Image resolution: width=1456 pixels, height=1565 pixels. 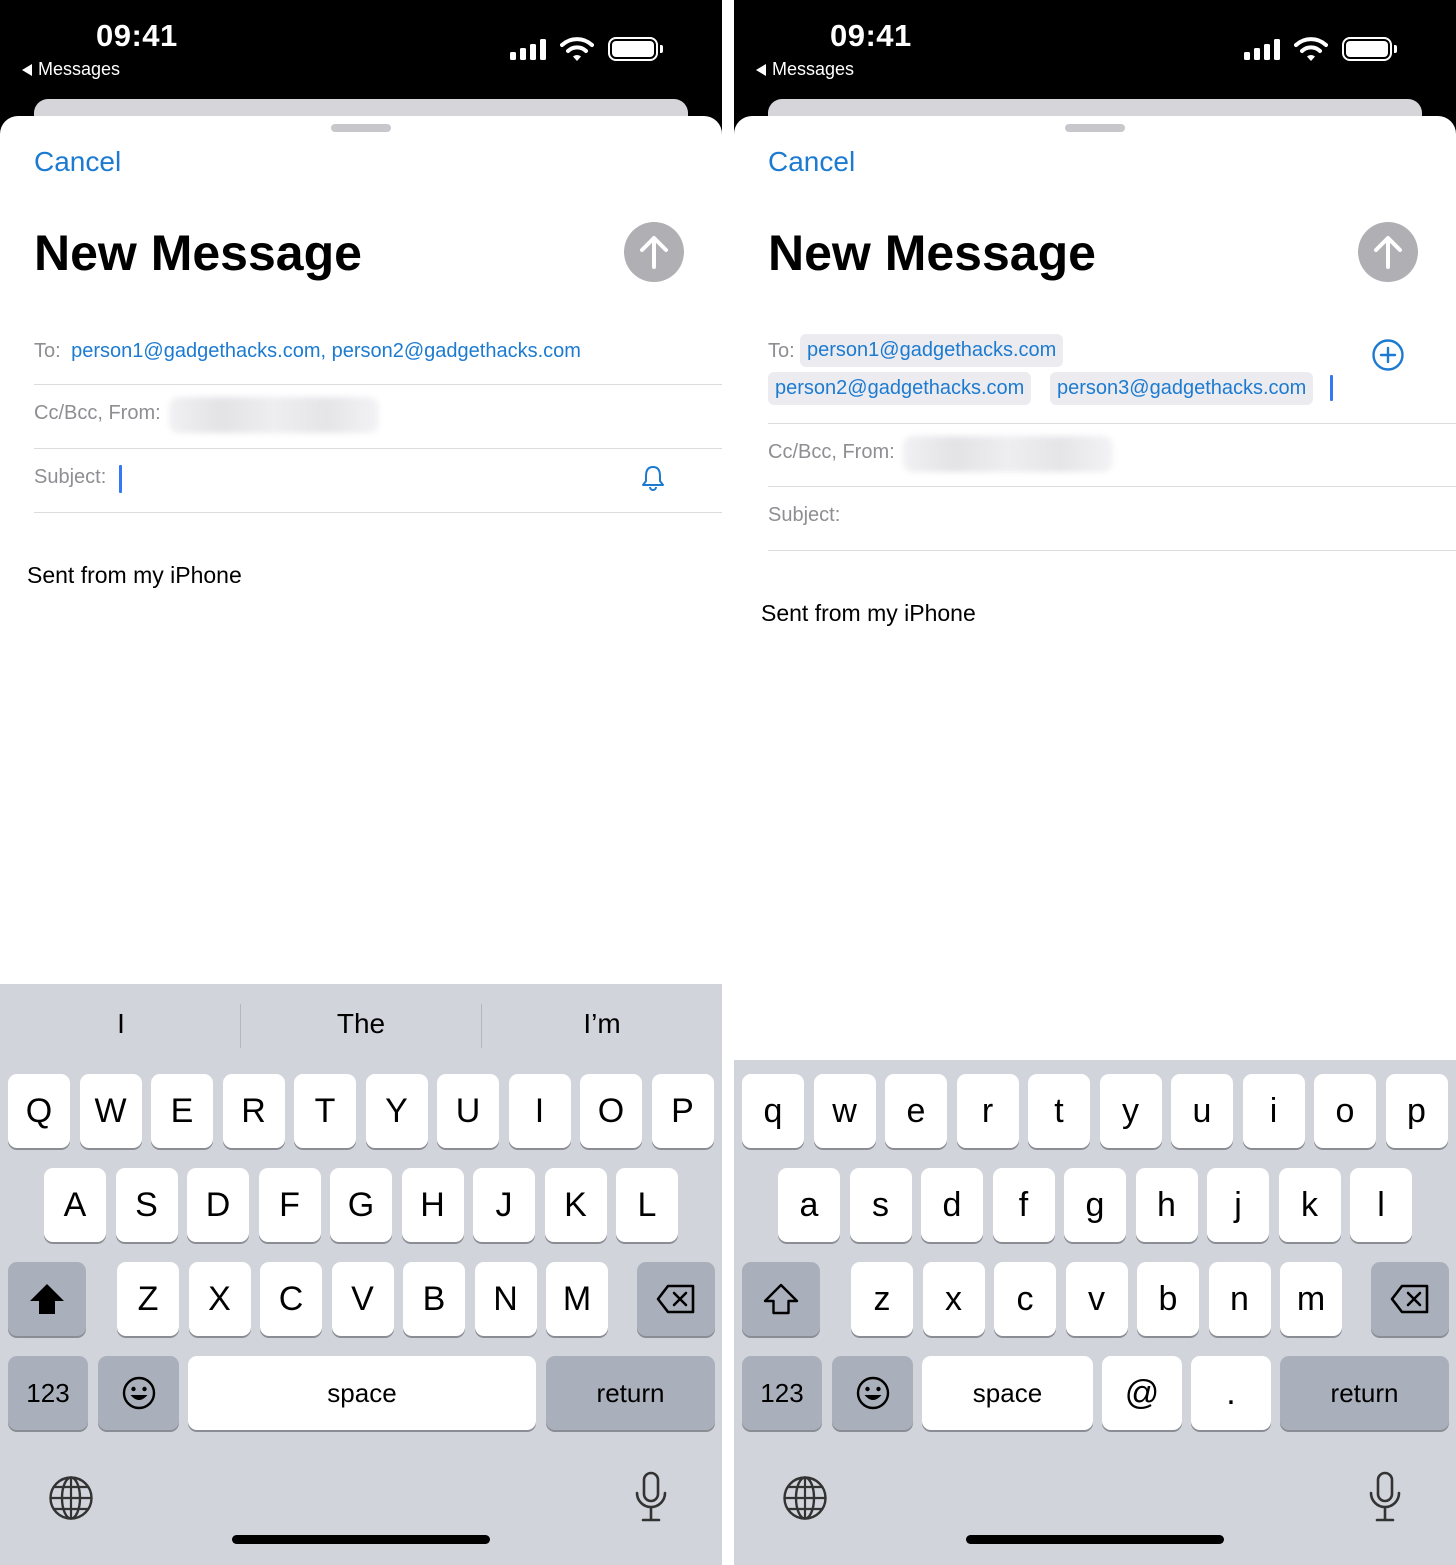 What do you see at coordinates (952, 1205) in the screenshot?
I see `letter-key: d` at bounding box center [952, 1205].